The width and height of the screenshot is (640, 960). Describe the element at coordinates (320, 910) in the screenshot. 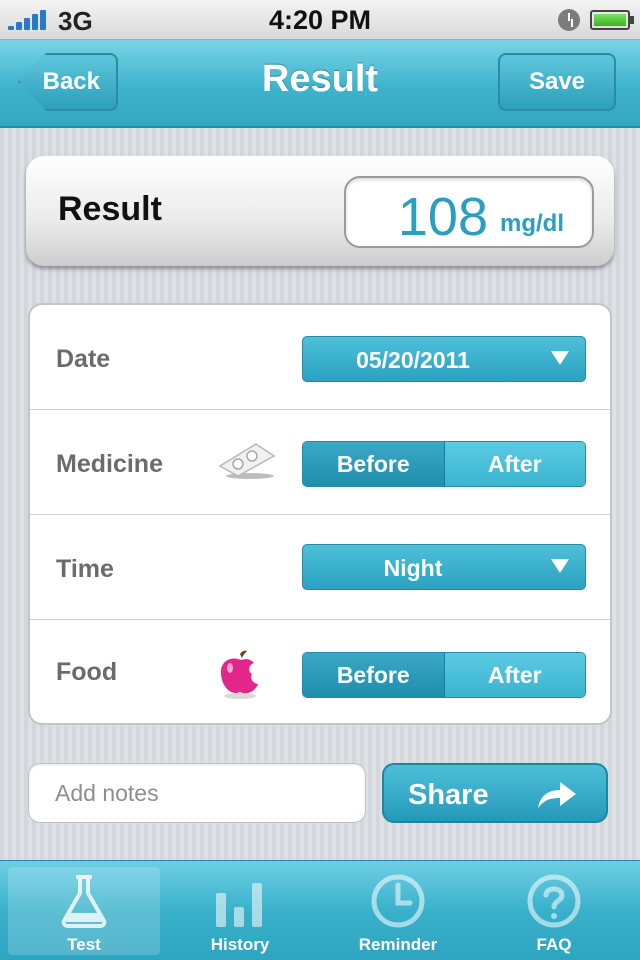

I see `tab-bar: Test History Reminder FAQ` at that location.